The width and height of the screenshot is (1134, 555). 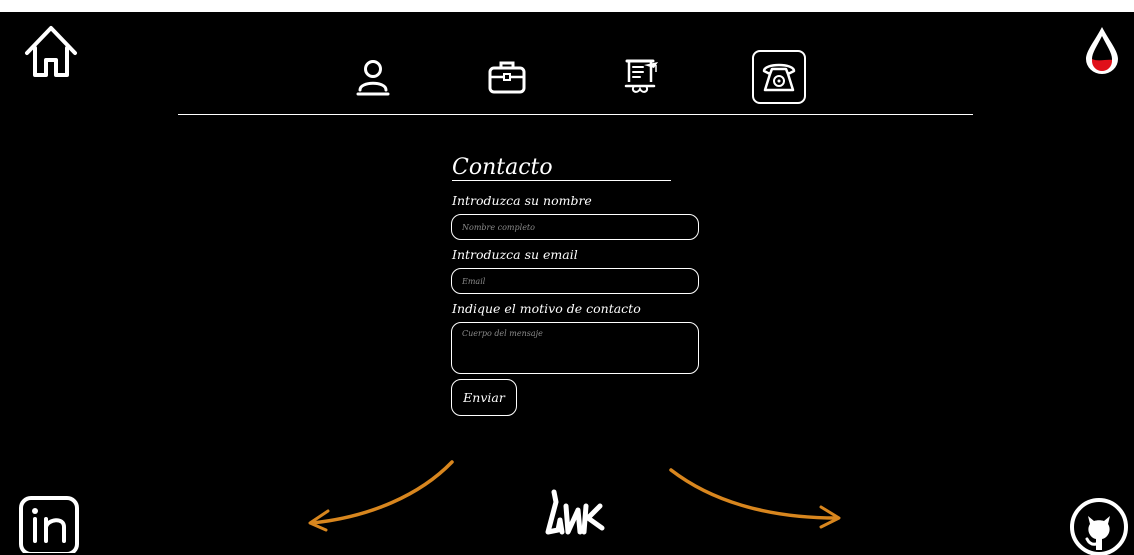 What do you see at coordinates (546, 308) in the screenshot?
I see `message-label: Indique el motivo de contacto` at bounding box center [546, 308].